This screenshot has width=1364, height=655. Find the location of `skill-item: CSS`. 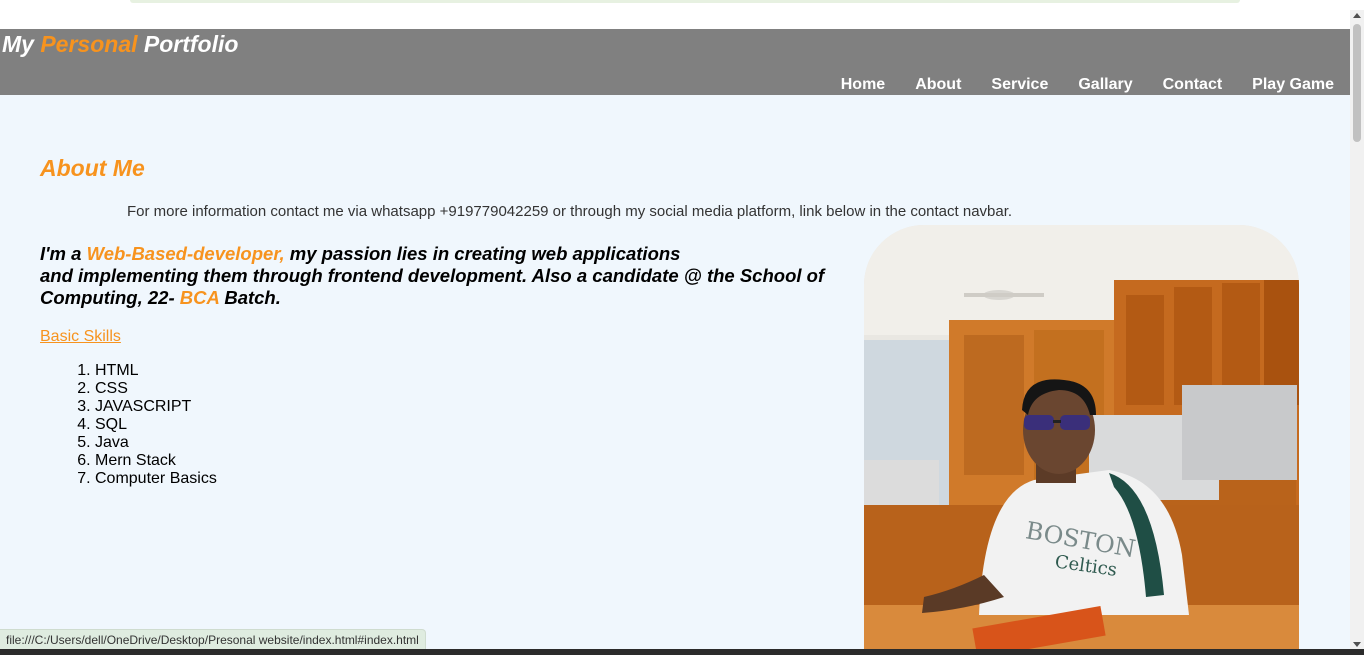

skill-item: CSS is located at coordinates (156, 389).